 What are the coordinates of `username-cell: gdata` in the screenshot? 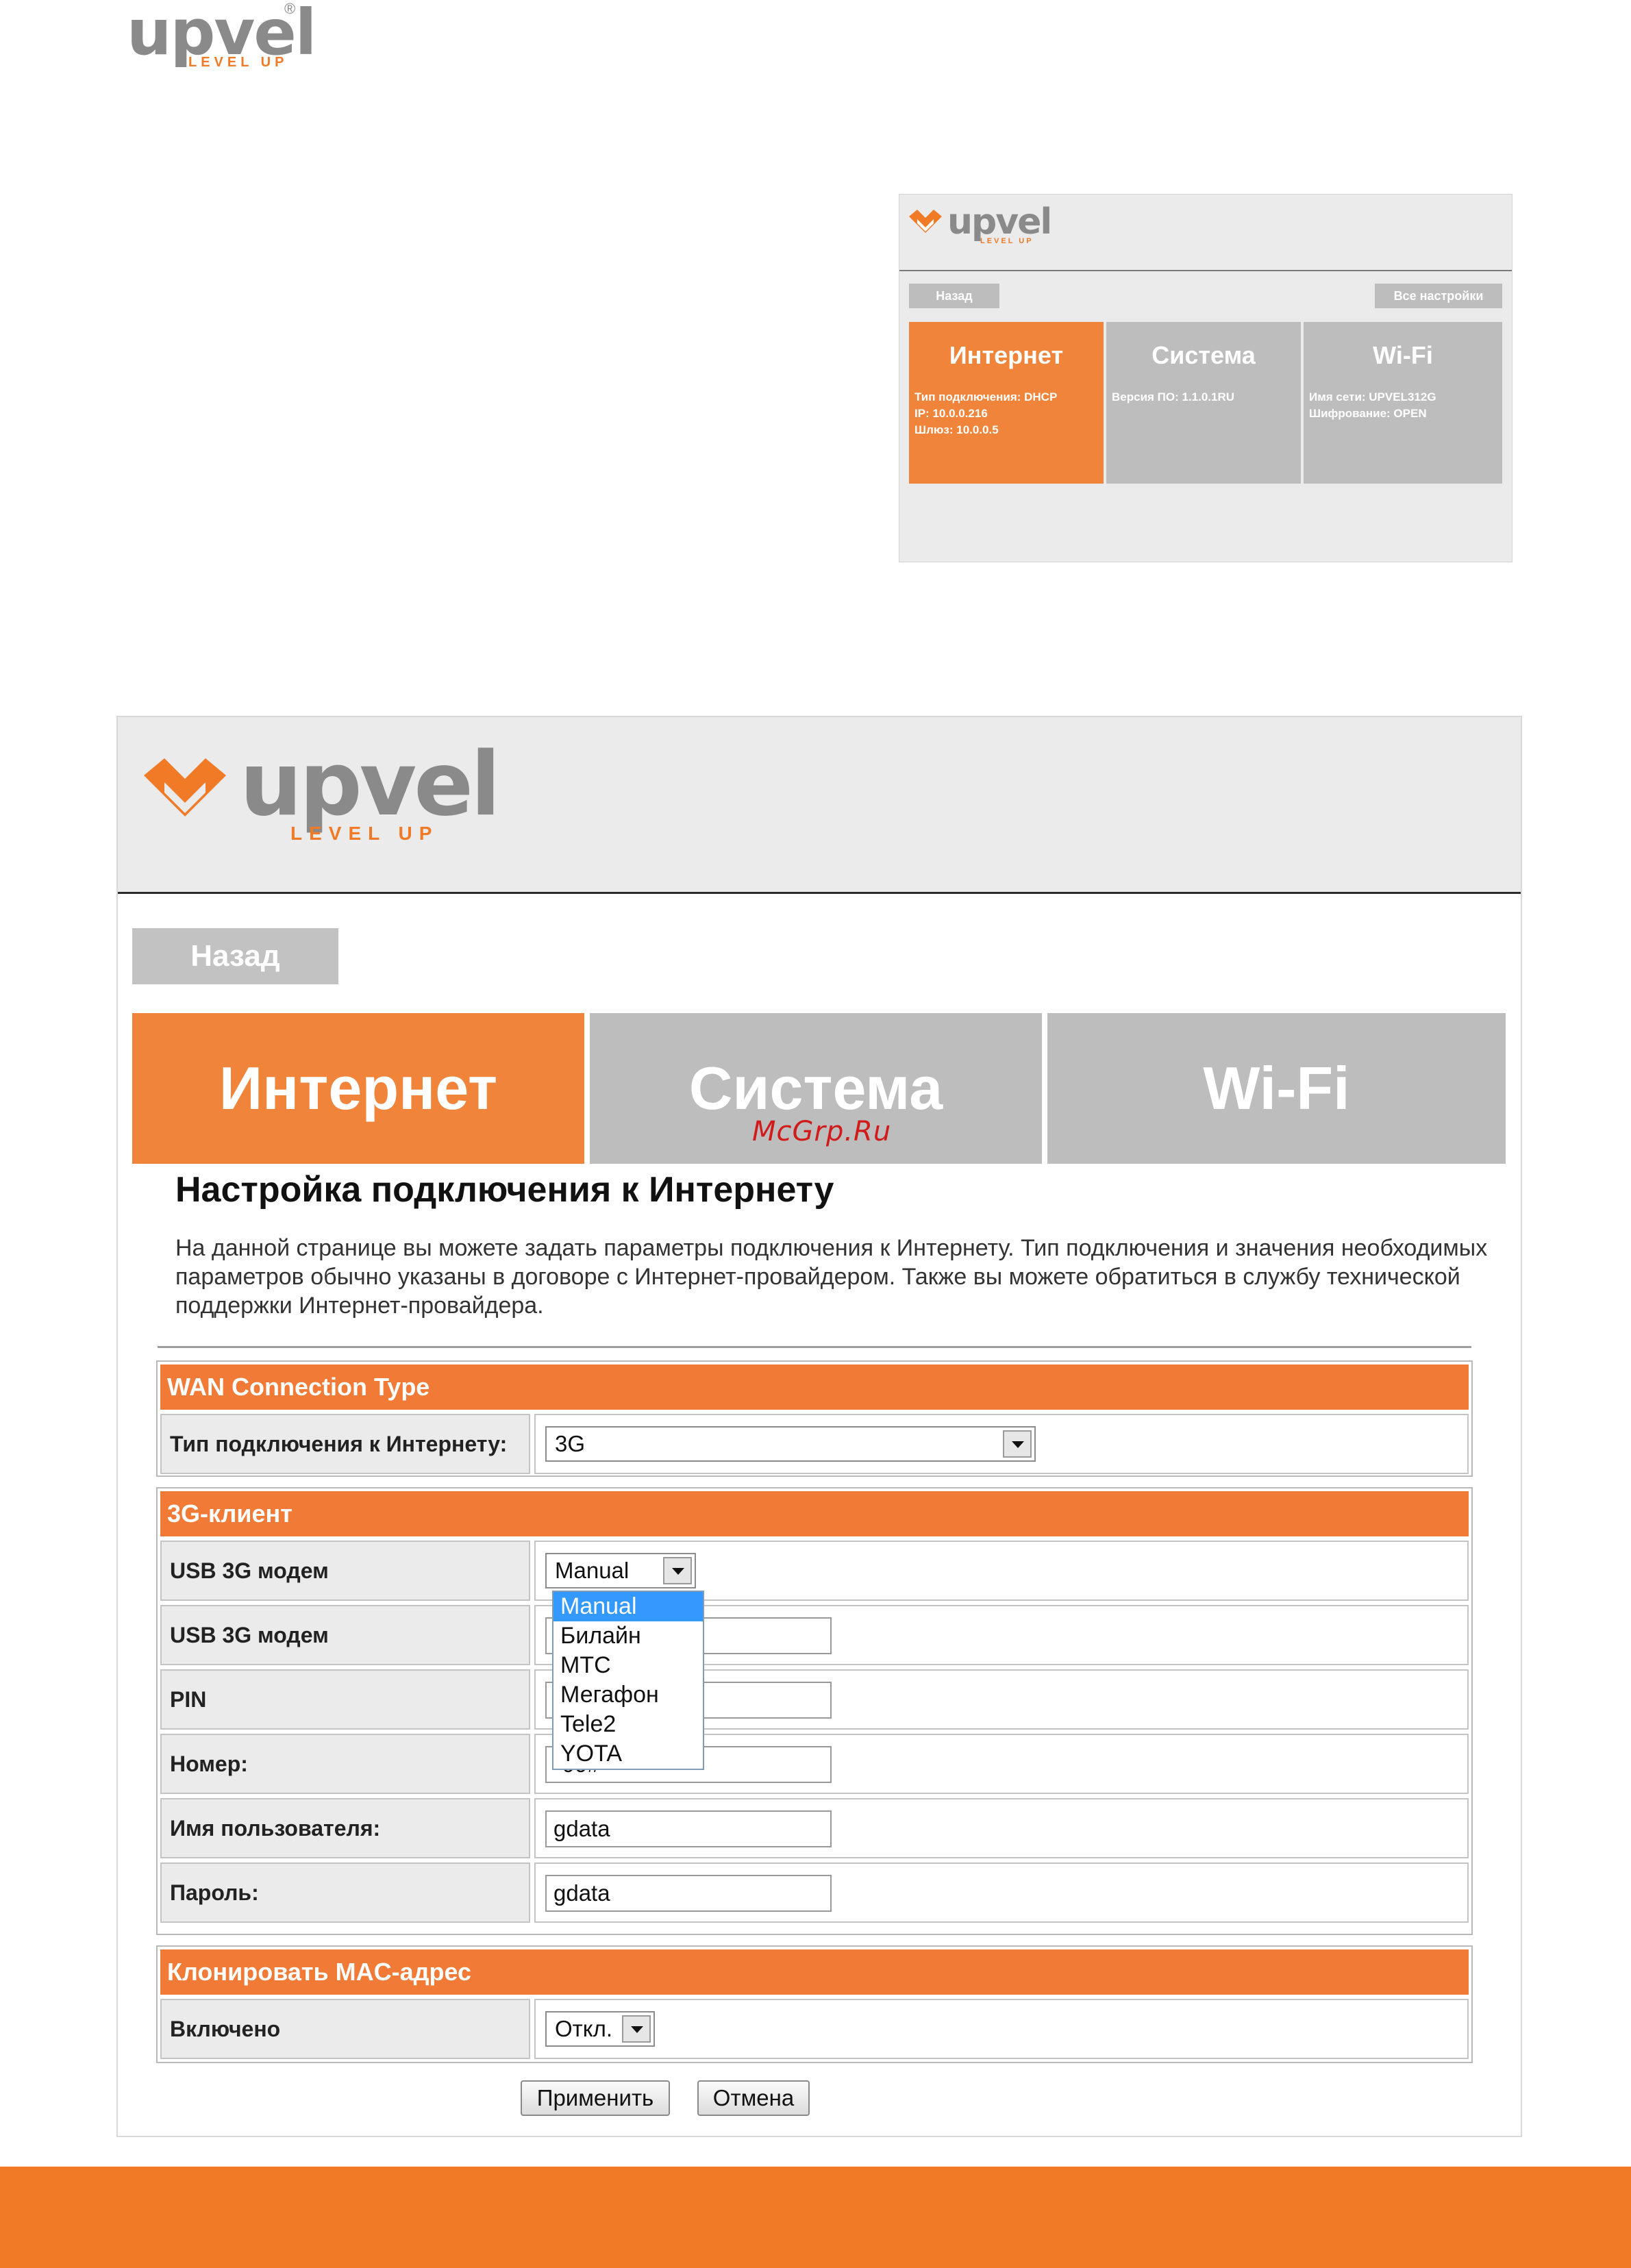 It's located at (1001, 1828).